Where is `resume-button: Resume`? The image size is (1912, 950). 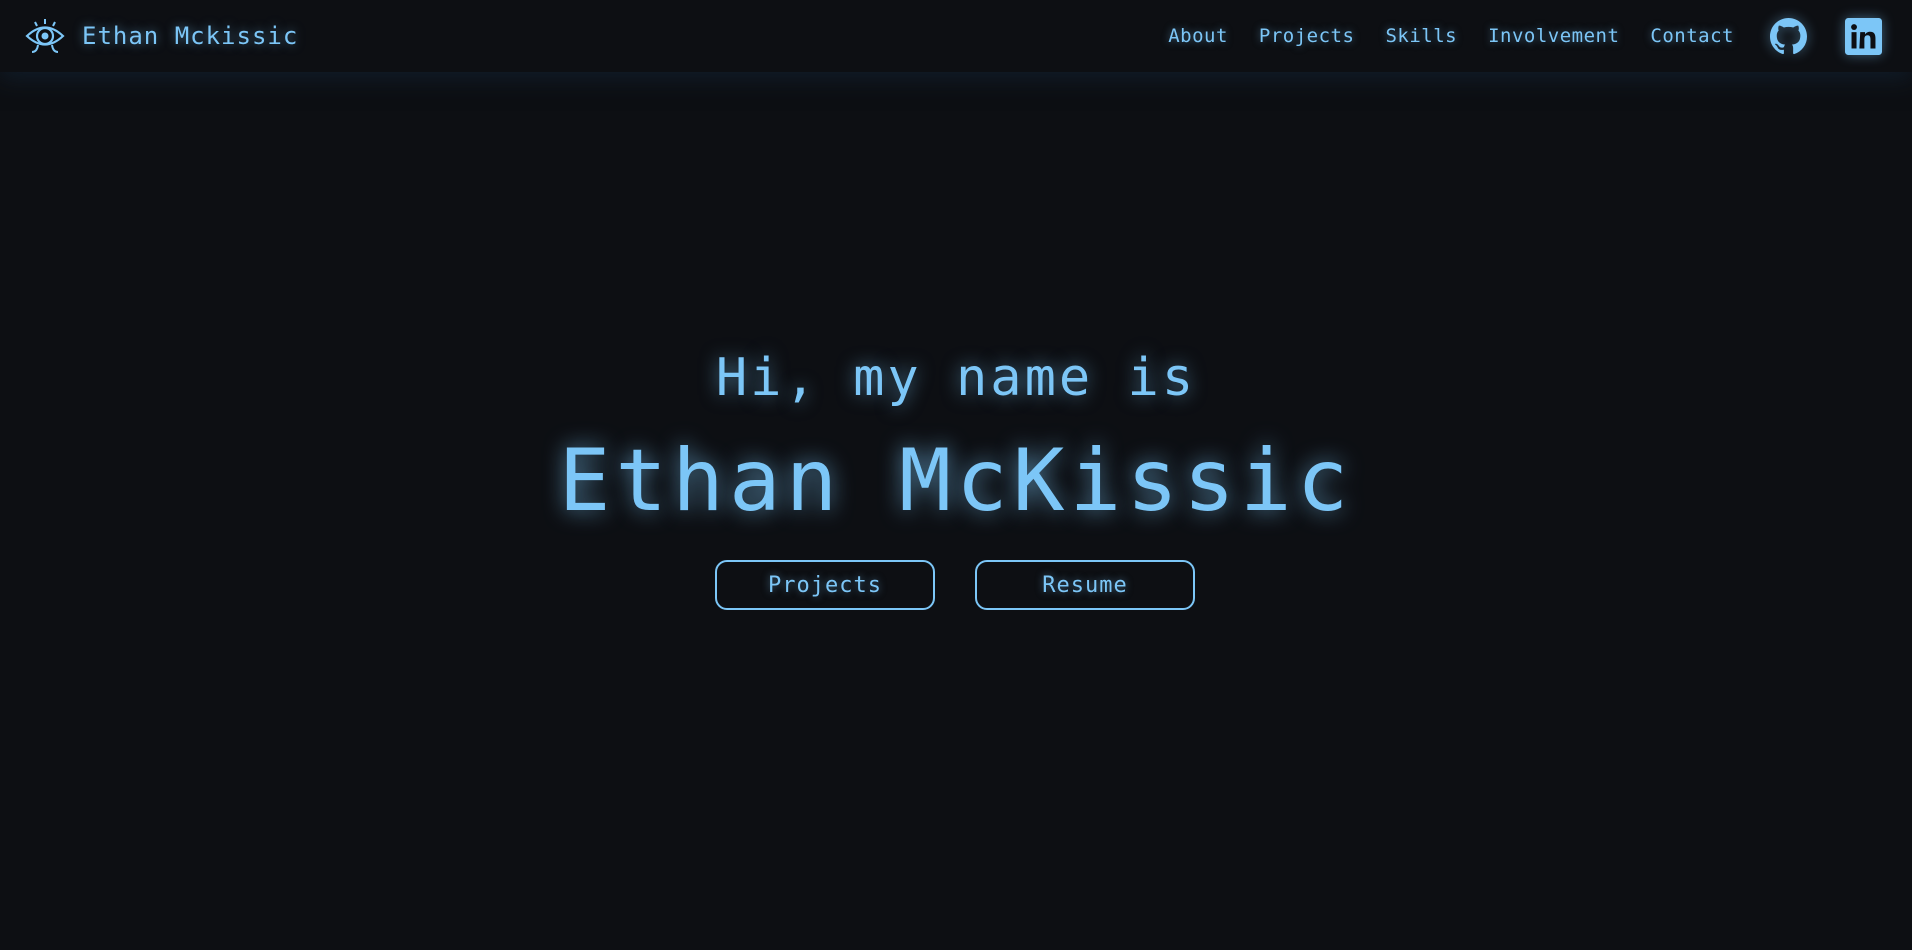
resume-button: Resume is located at coordinates (1085, 585).